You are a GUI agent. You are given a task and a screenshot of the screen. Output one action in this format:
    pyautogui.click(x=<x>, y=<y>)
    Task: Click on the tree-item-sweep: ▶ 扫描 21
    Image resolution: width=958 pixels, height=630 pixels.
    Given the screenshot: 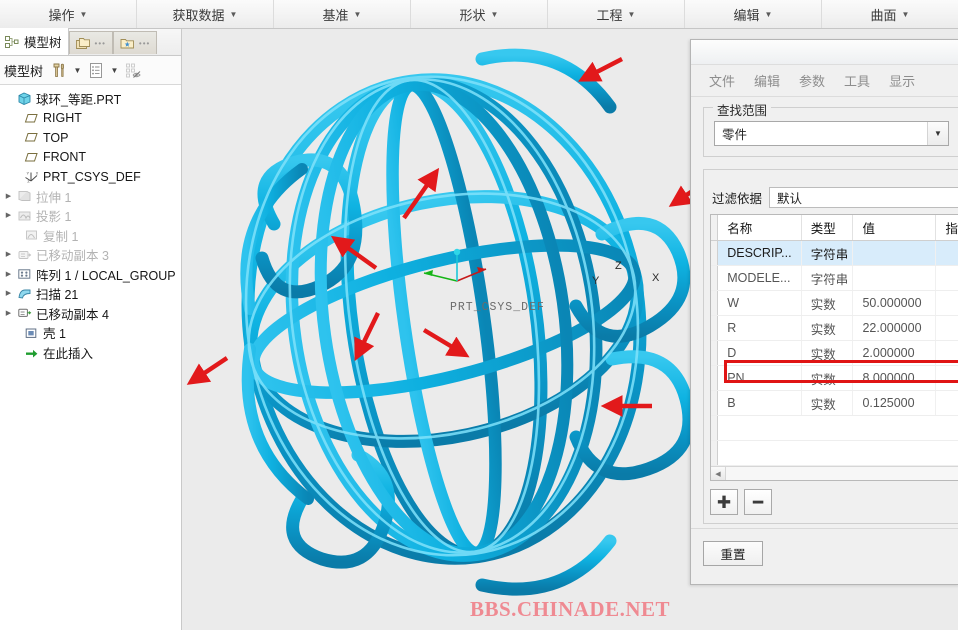 What is the action you would take?
    pyautogui.click(x=90, y=294)
    